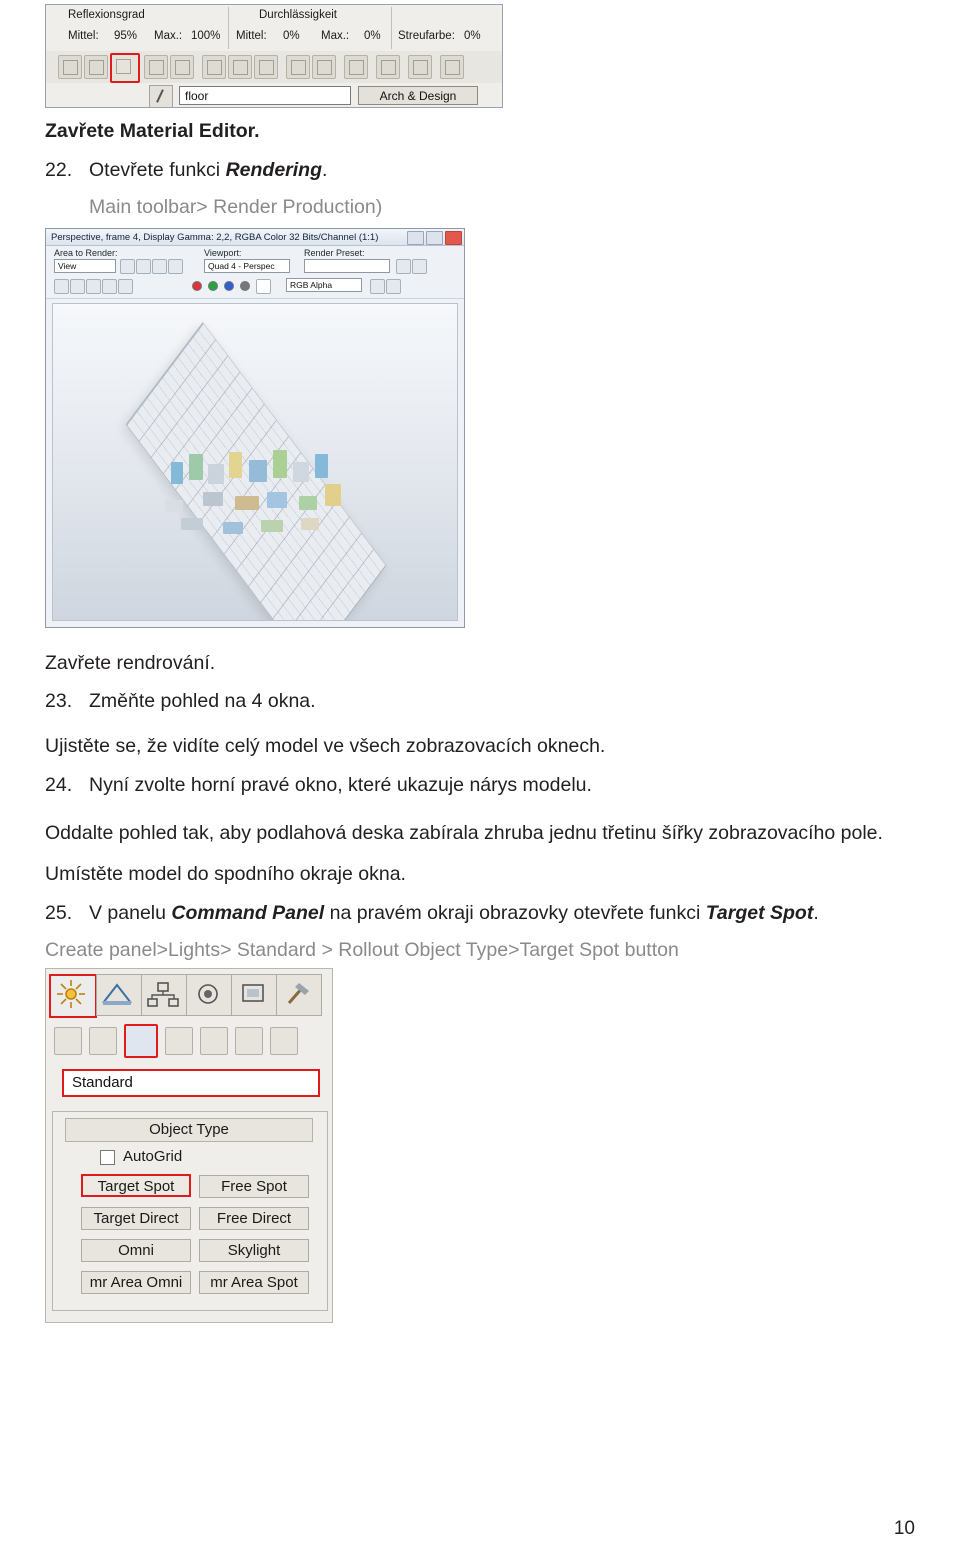 The width and height of the screenshot is (960, 1558). I want to click on tab-utilities, so click(299, 995).